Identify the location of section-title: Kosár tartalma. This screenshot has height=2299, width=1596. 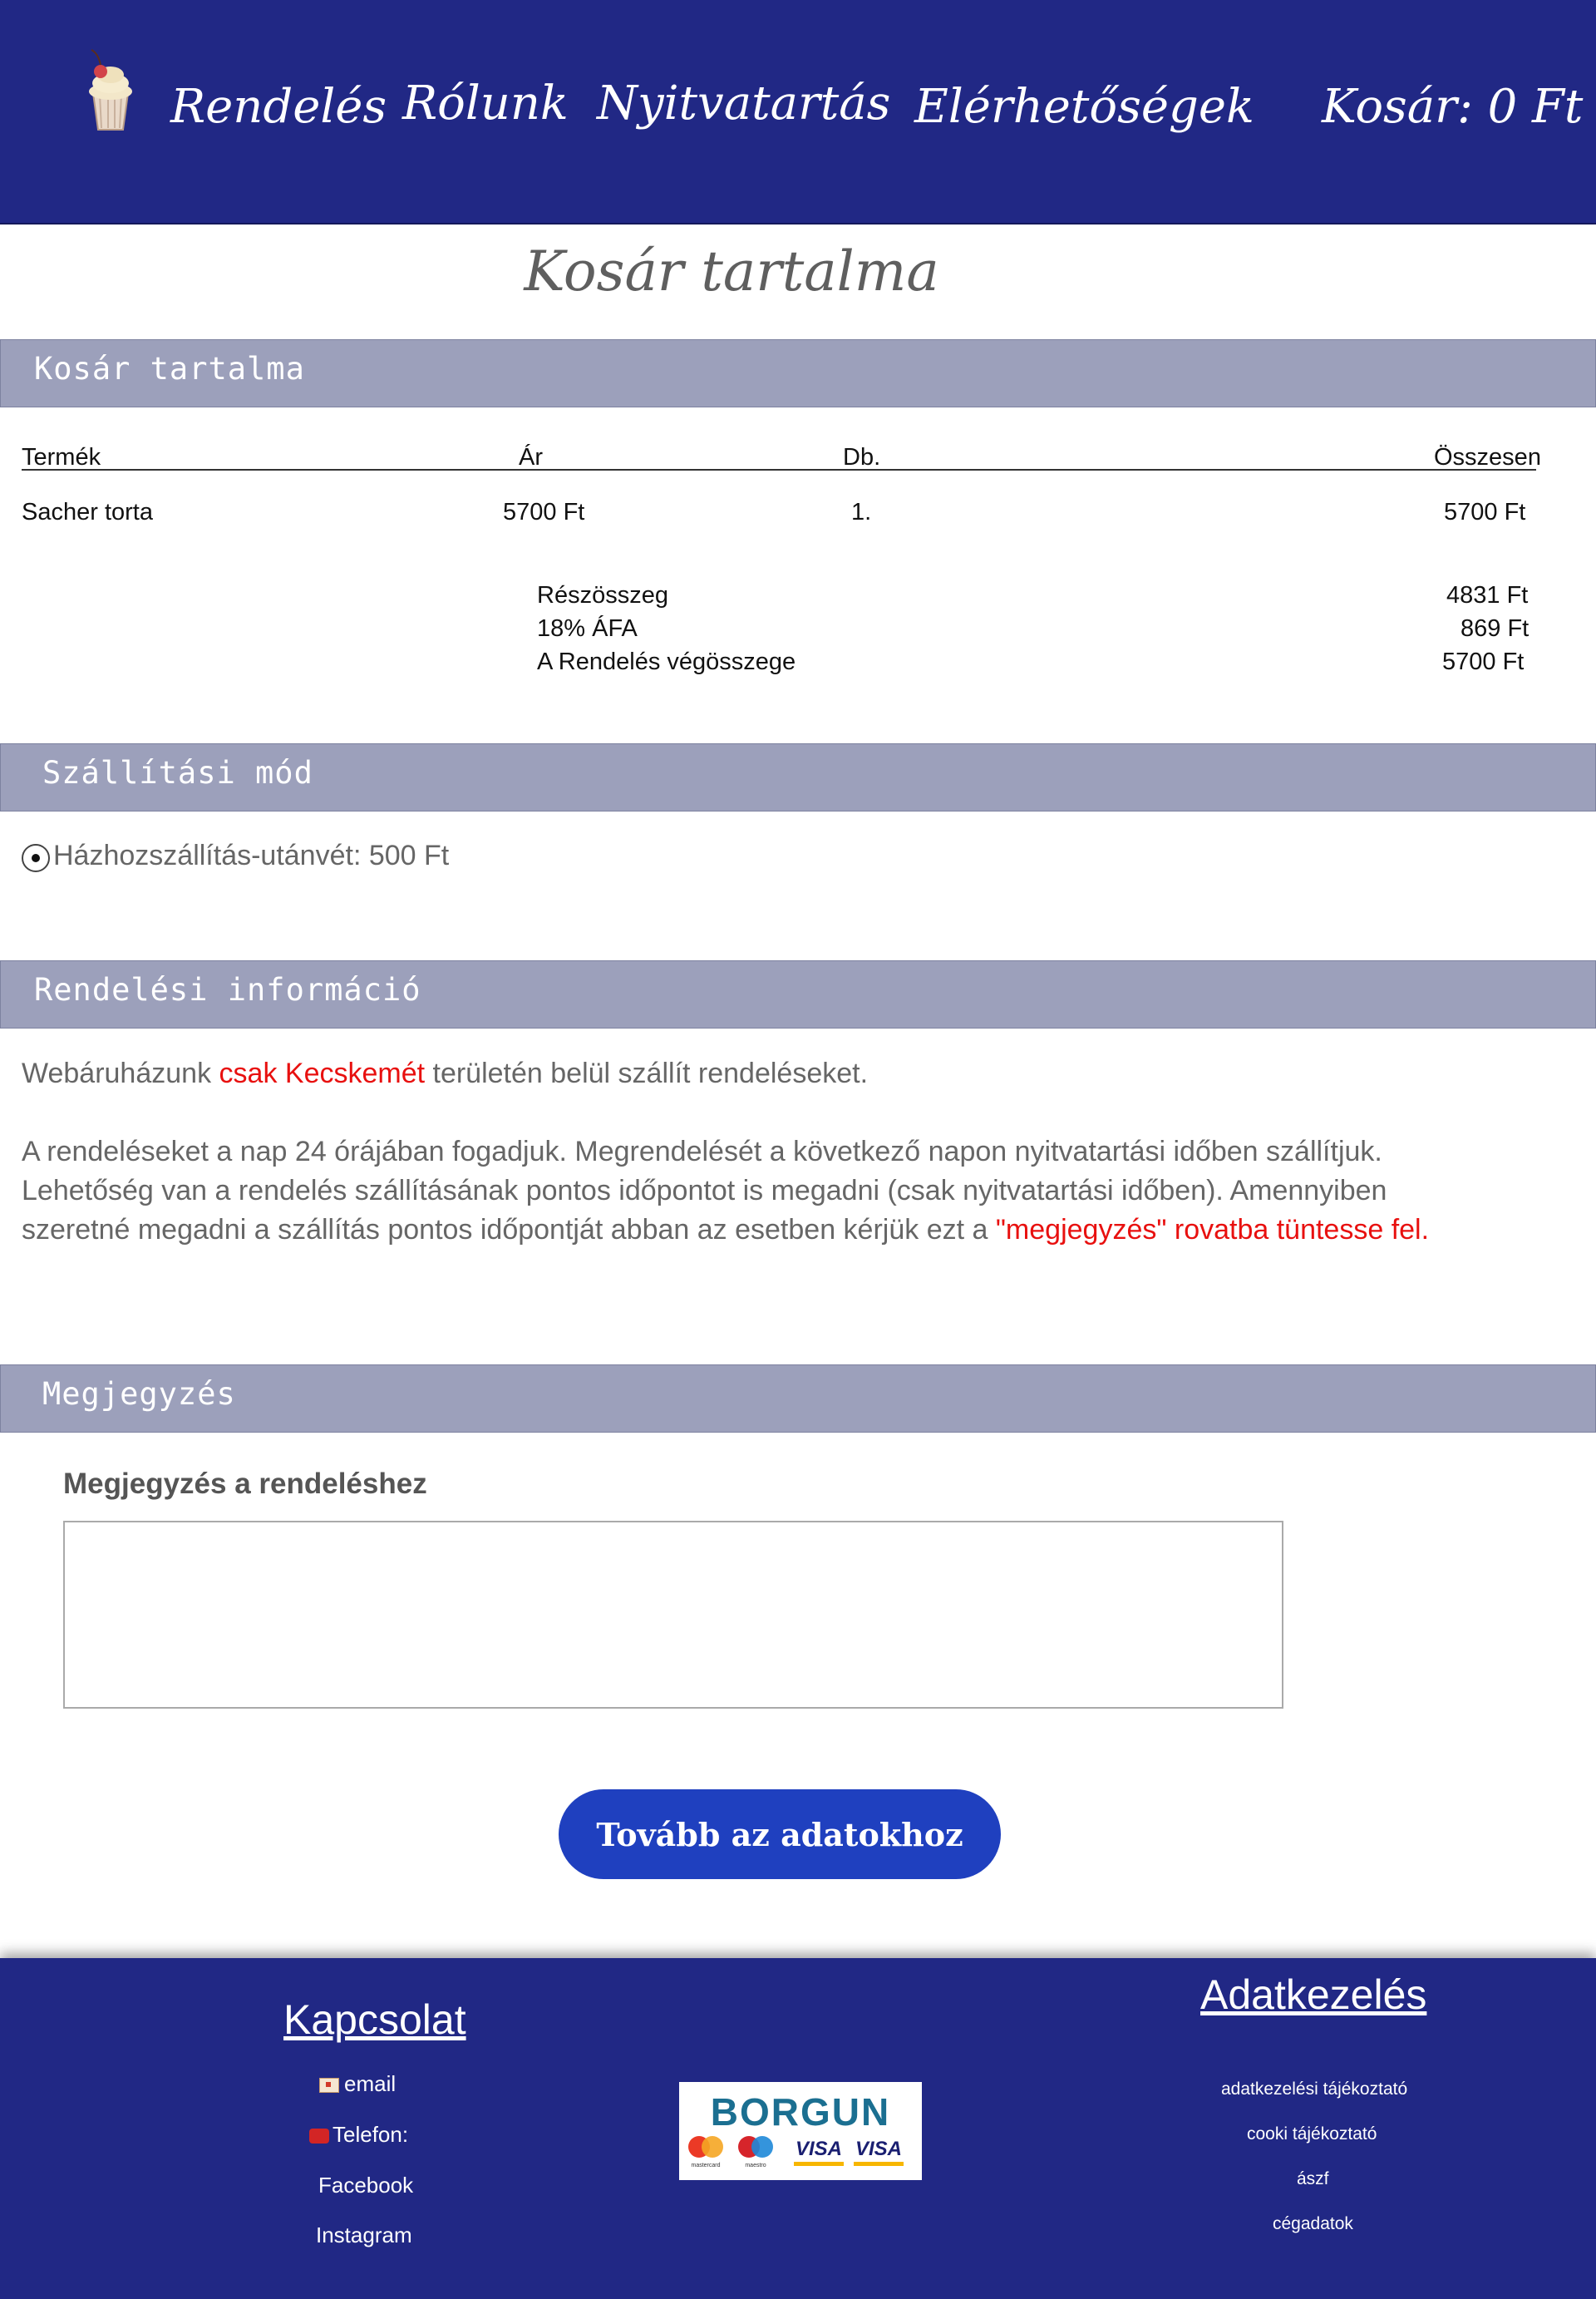
(169, 369).